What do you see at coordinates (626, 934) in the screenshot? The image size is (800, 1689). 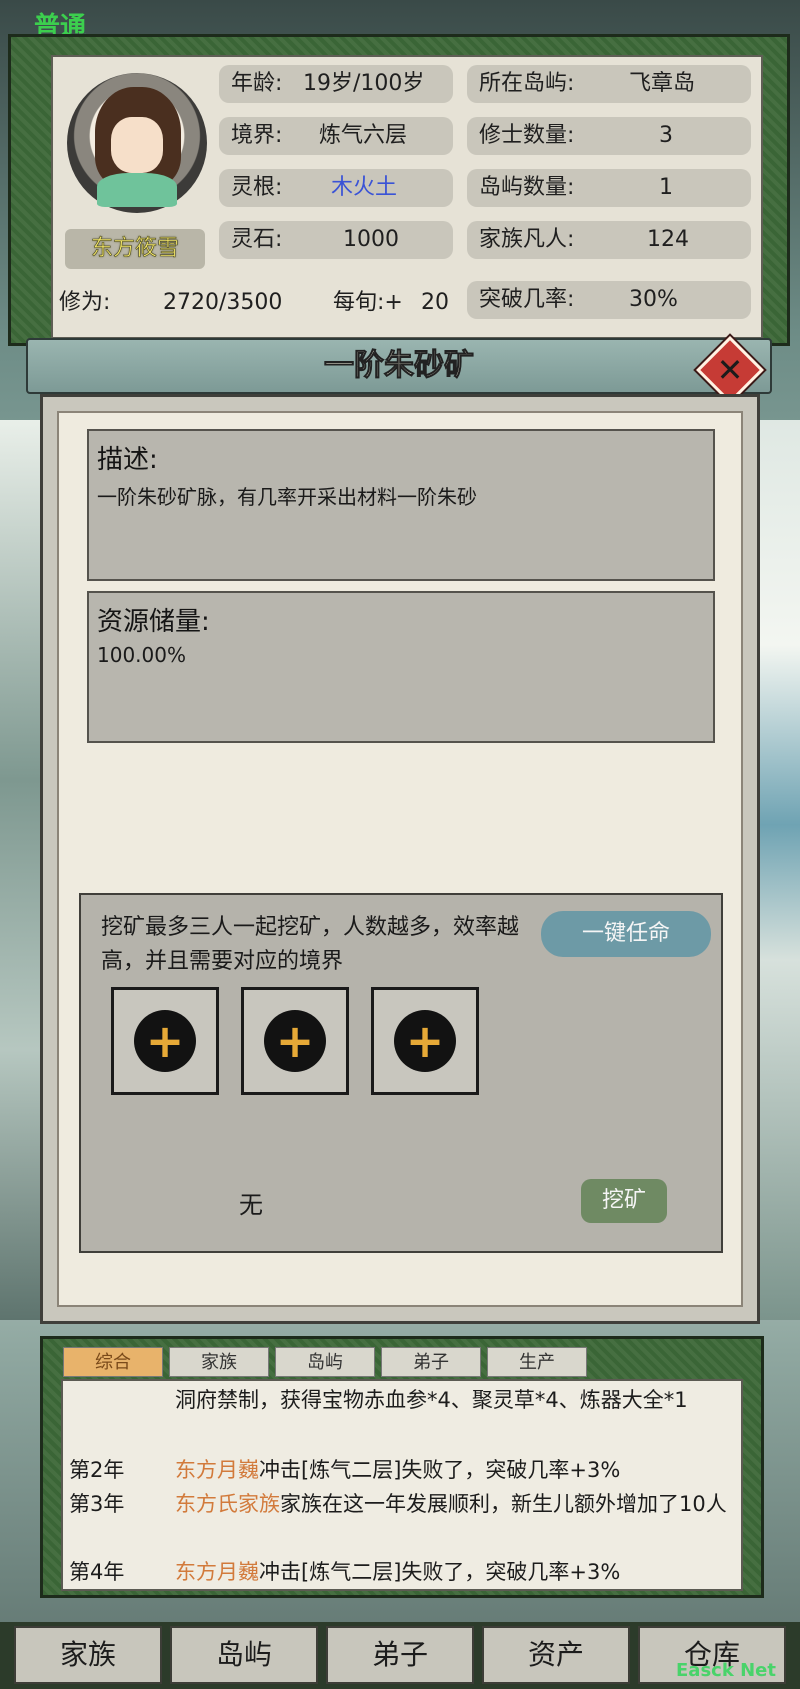 I see `auto-assign-button: 一键任命` at bounding box center [626, 934].